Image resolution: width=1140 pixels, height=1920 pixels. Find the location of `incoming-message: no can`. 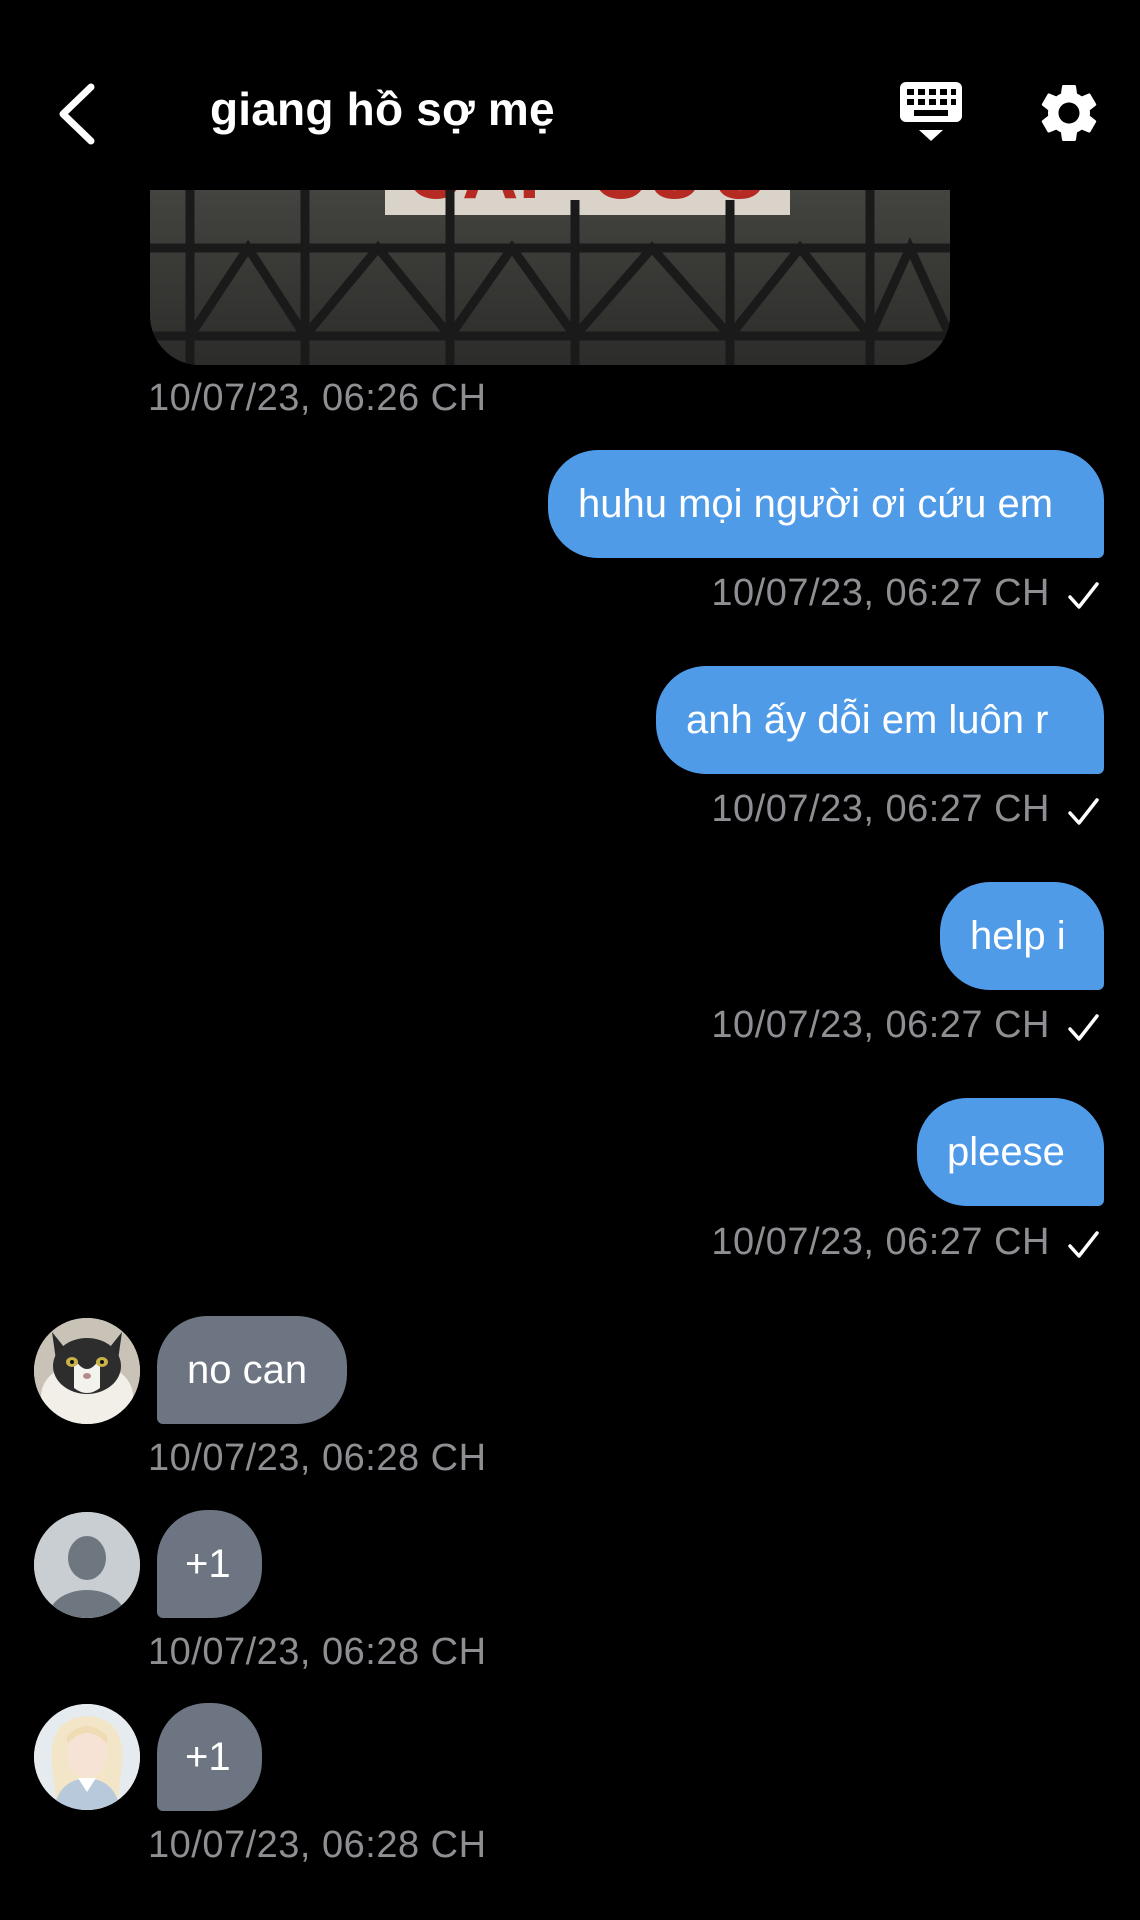

incoming-message: no can is located at coordinates (252, 1370).